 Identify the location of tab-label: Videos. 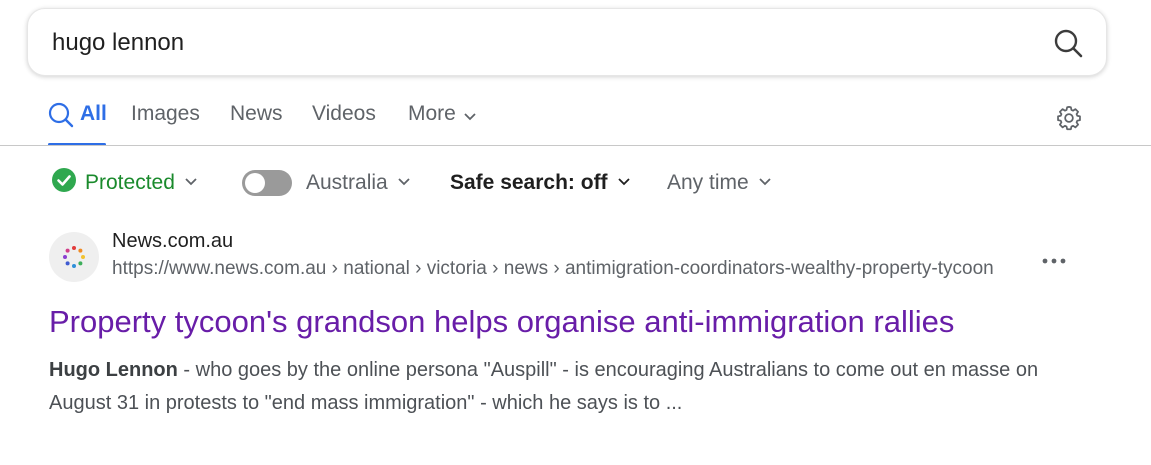
(344, 113).